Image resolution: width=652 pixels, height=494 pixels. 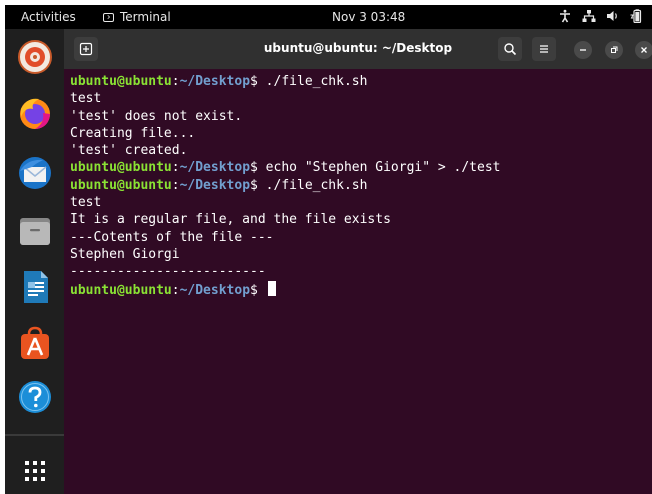 I want to click on firefox-icon, so click(x=35, y=113).